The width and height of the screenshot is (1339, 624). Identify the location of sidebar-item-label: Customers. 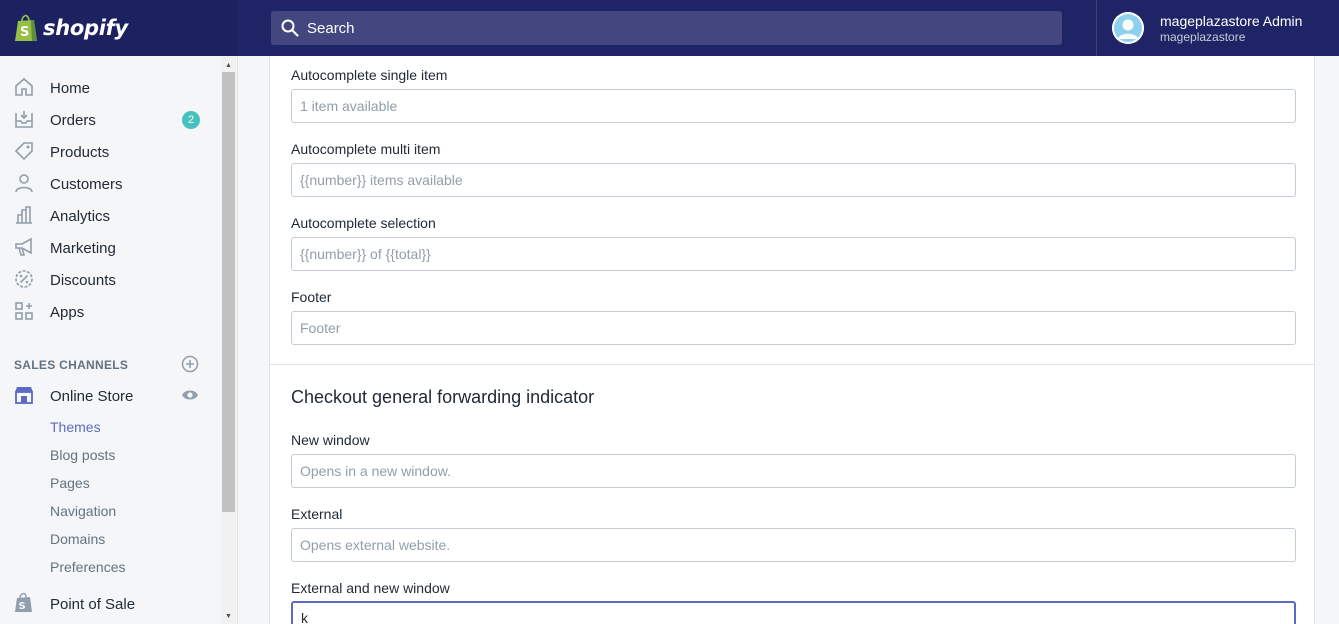
(86, 184).